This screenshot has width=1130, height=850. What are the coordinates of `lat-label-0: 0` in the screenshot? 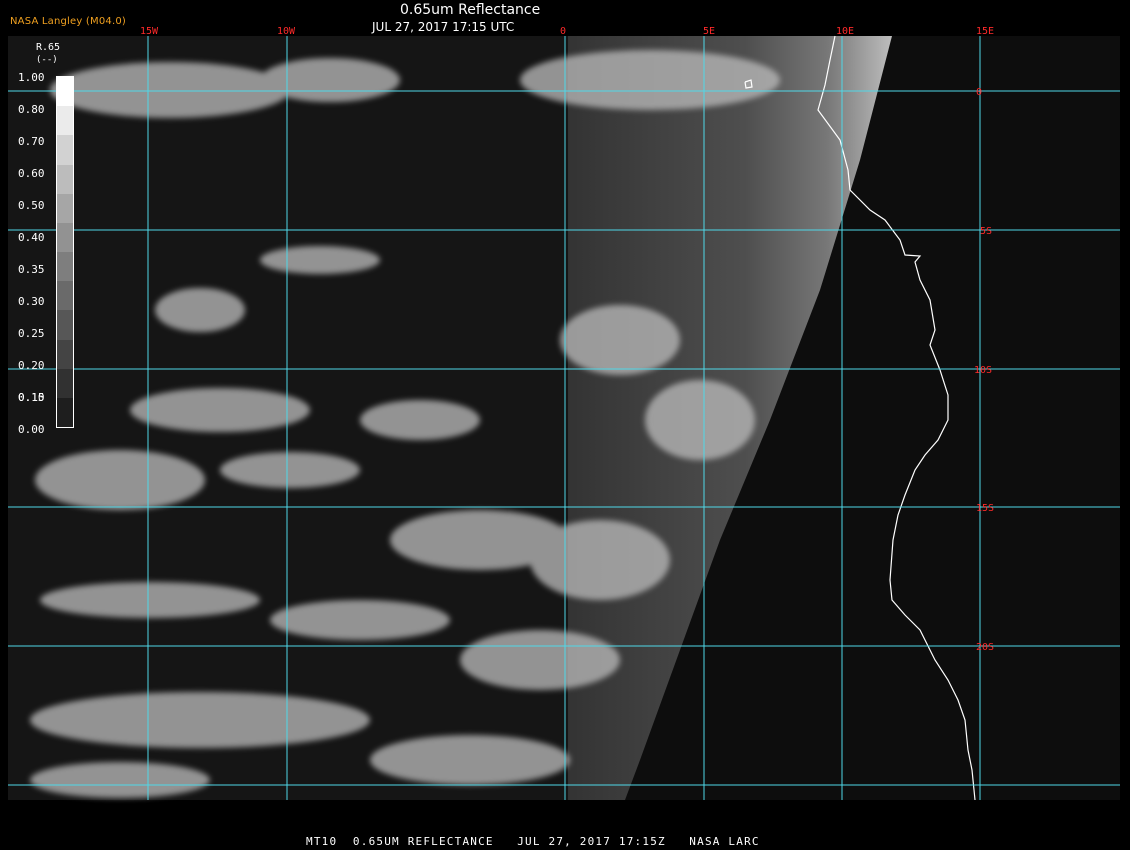 It's located at (979, 92).